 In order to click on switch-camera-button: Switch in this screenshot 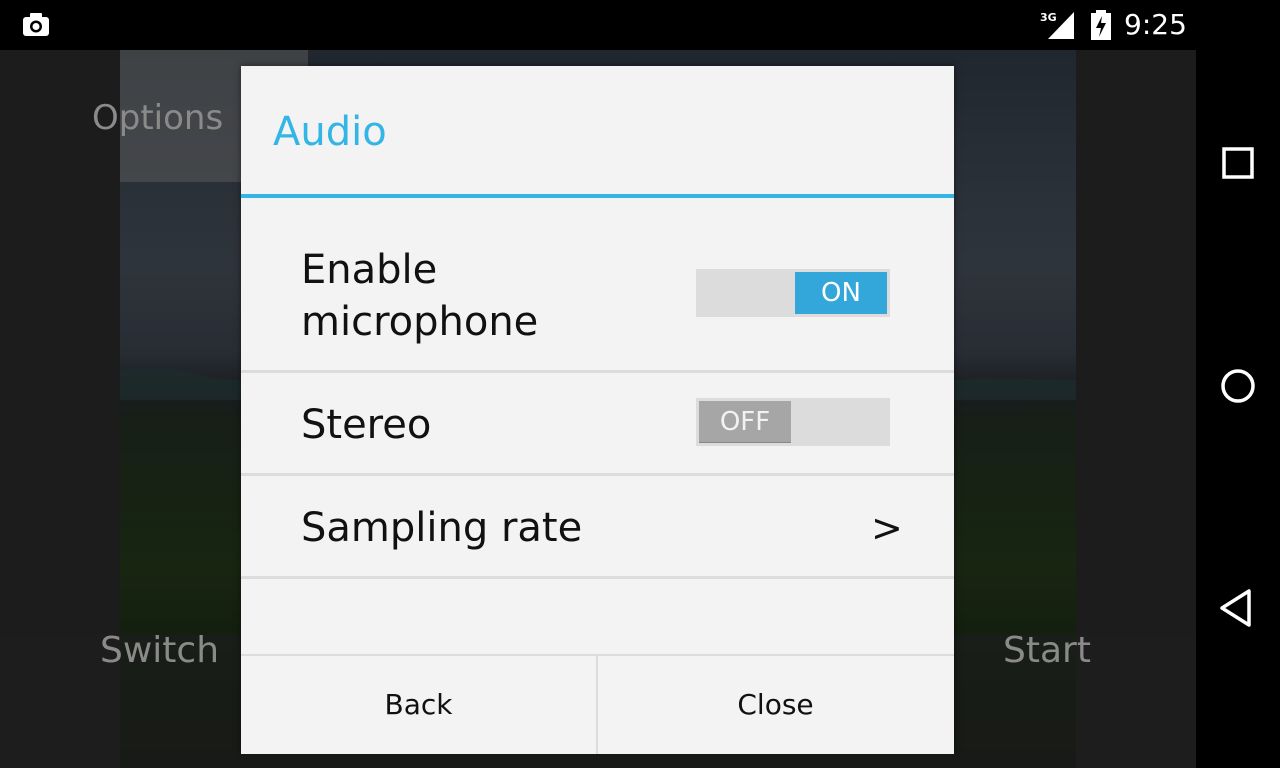, I will do `click(159, 650)`.